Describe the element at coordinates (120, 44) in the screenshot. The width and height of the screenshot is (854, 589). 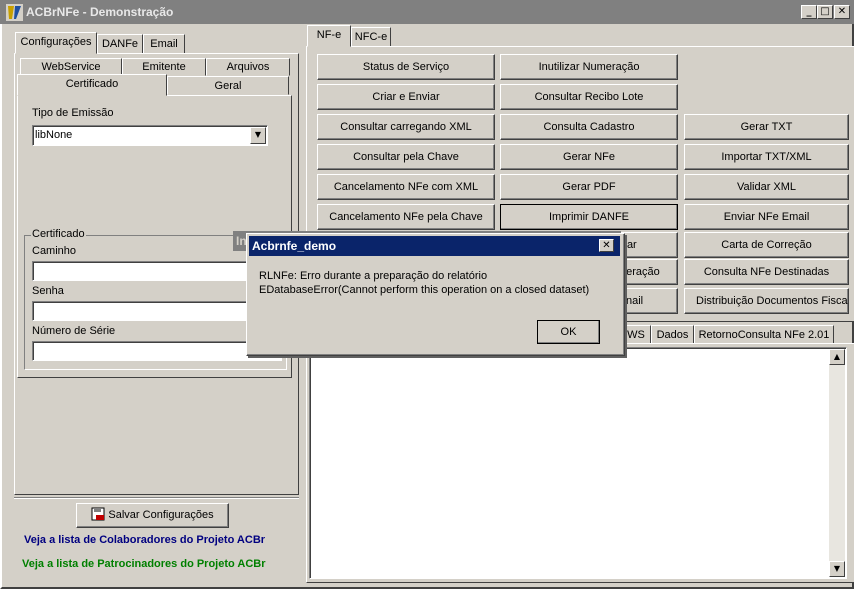
I see `tab-danfe: DANFe` at that location.